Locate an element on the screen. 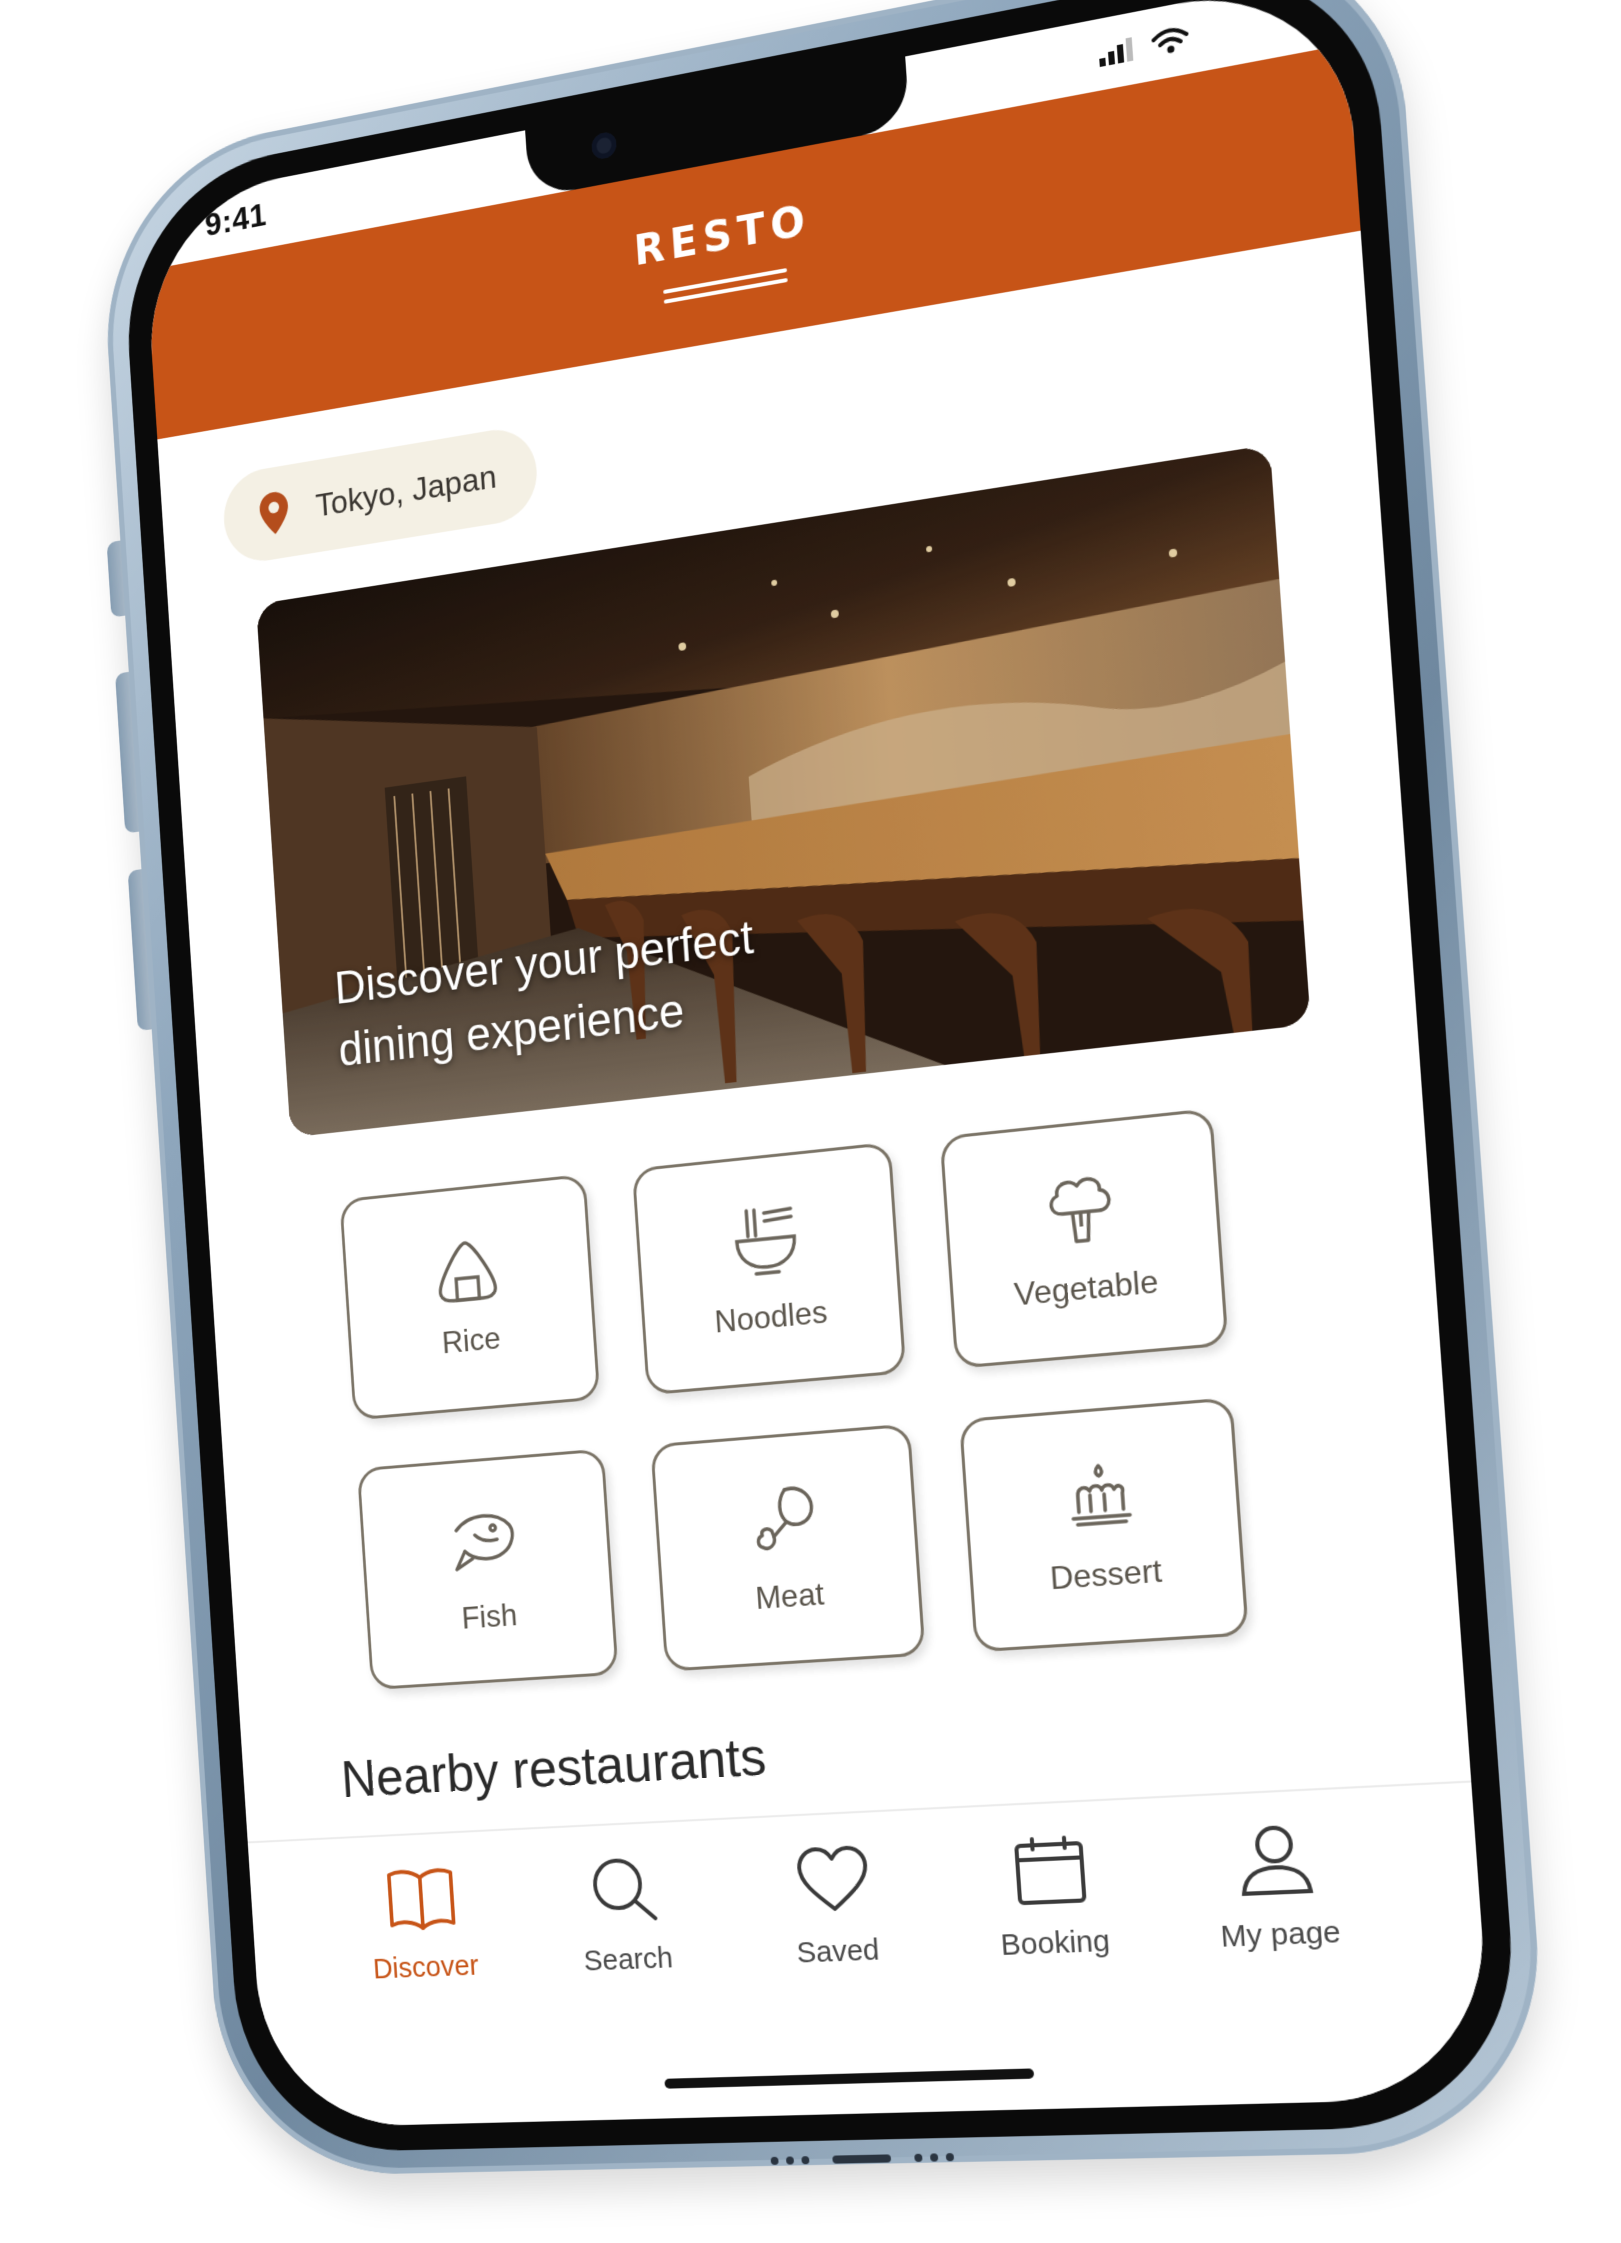  category-noodles: Noodles is located at coordinates (769, 1268).